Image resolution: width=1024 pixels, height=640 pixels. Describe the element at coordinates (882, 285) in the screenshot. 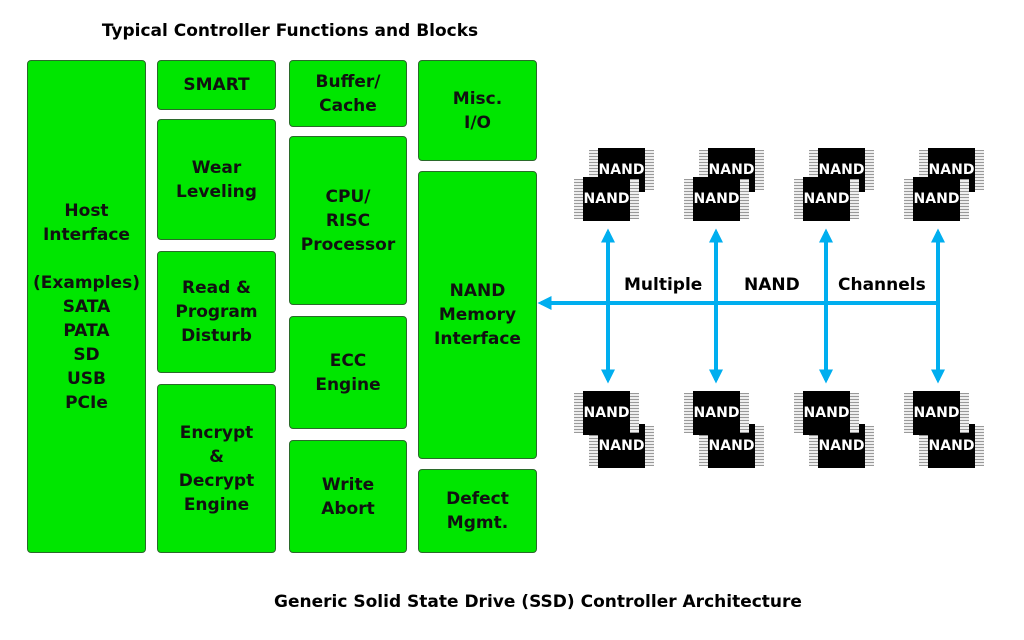

I see `channel-label: Channels` at that location.